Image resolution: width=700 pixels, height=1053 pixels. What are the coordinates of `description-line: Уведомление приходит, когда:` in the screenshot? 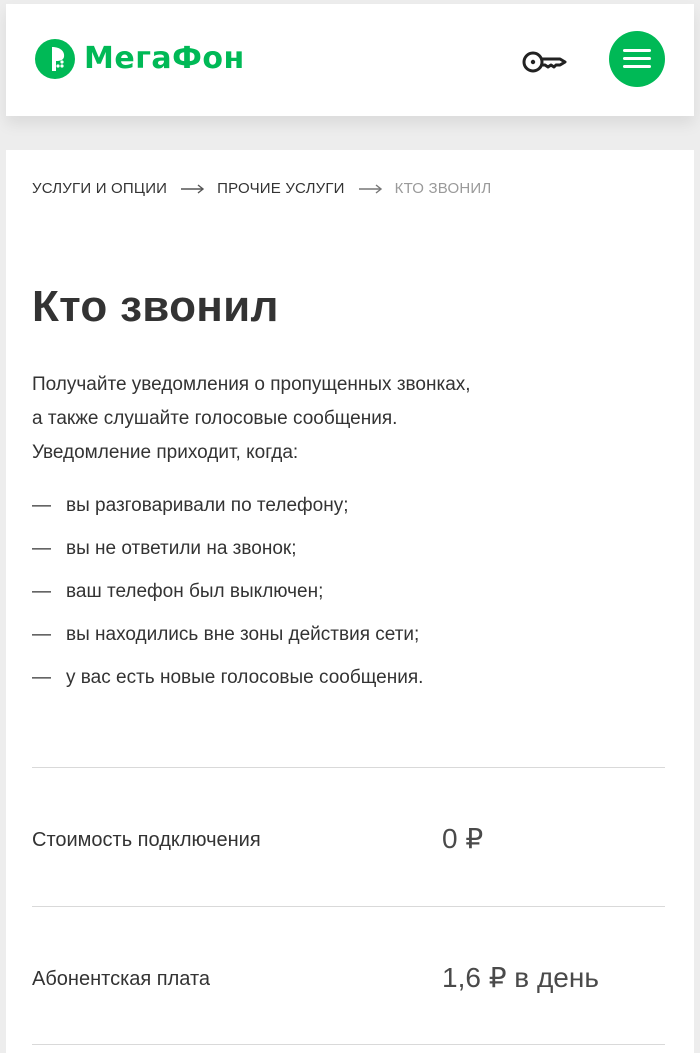 It's located at (165, 452).